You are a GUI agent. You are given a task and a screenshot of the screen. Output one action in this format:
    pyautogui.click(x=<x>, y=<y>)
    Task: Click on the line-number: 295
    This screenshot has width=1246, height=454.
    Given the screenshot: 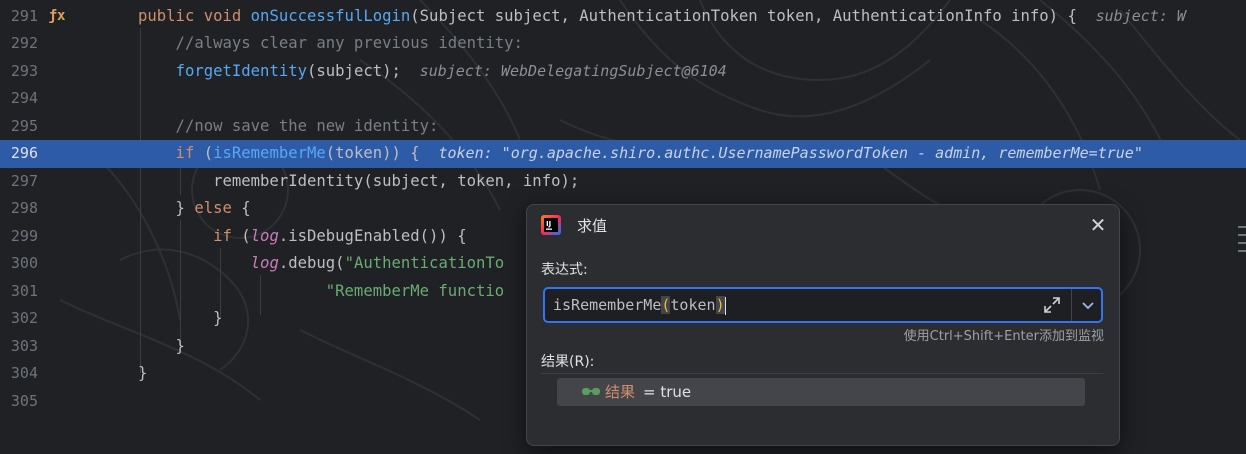 What is the action you would take?
    pyautogui.click(x=19, y=127)
    